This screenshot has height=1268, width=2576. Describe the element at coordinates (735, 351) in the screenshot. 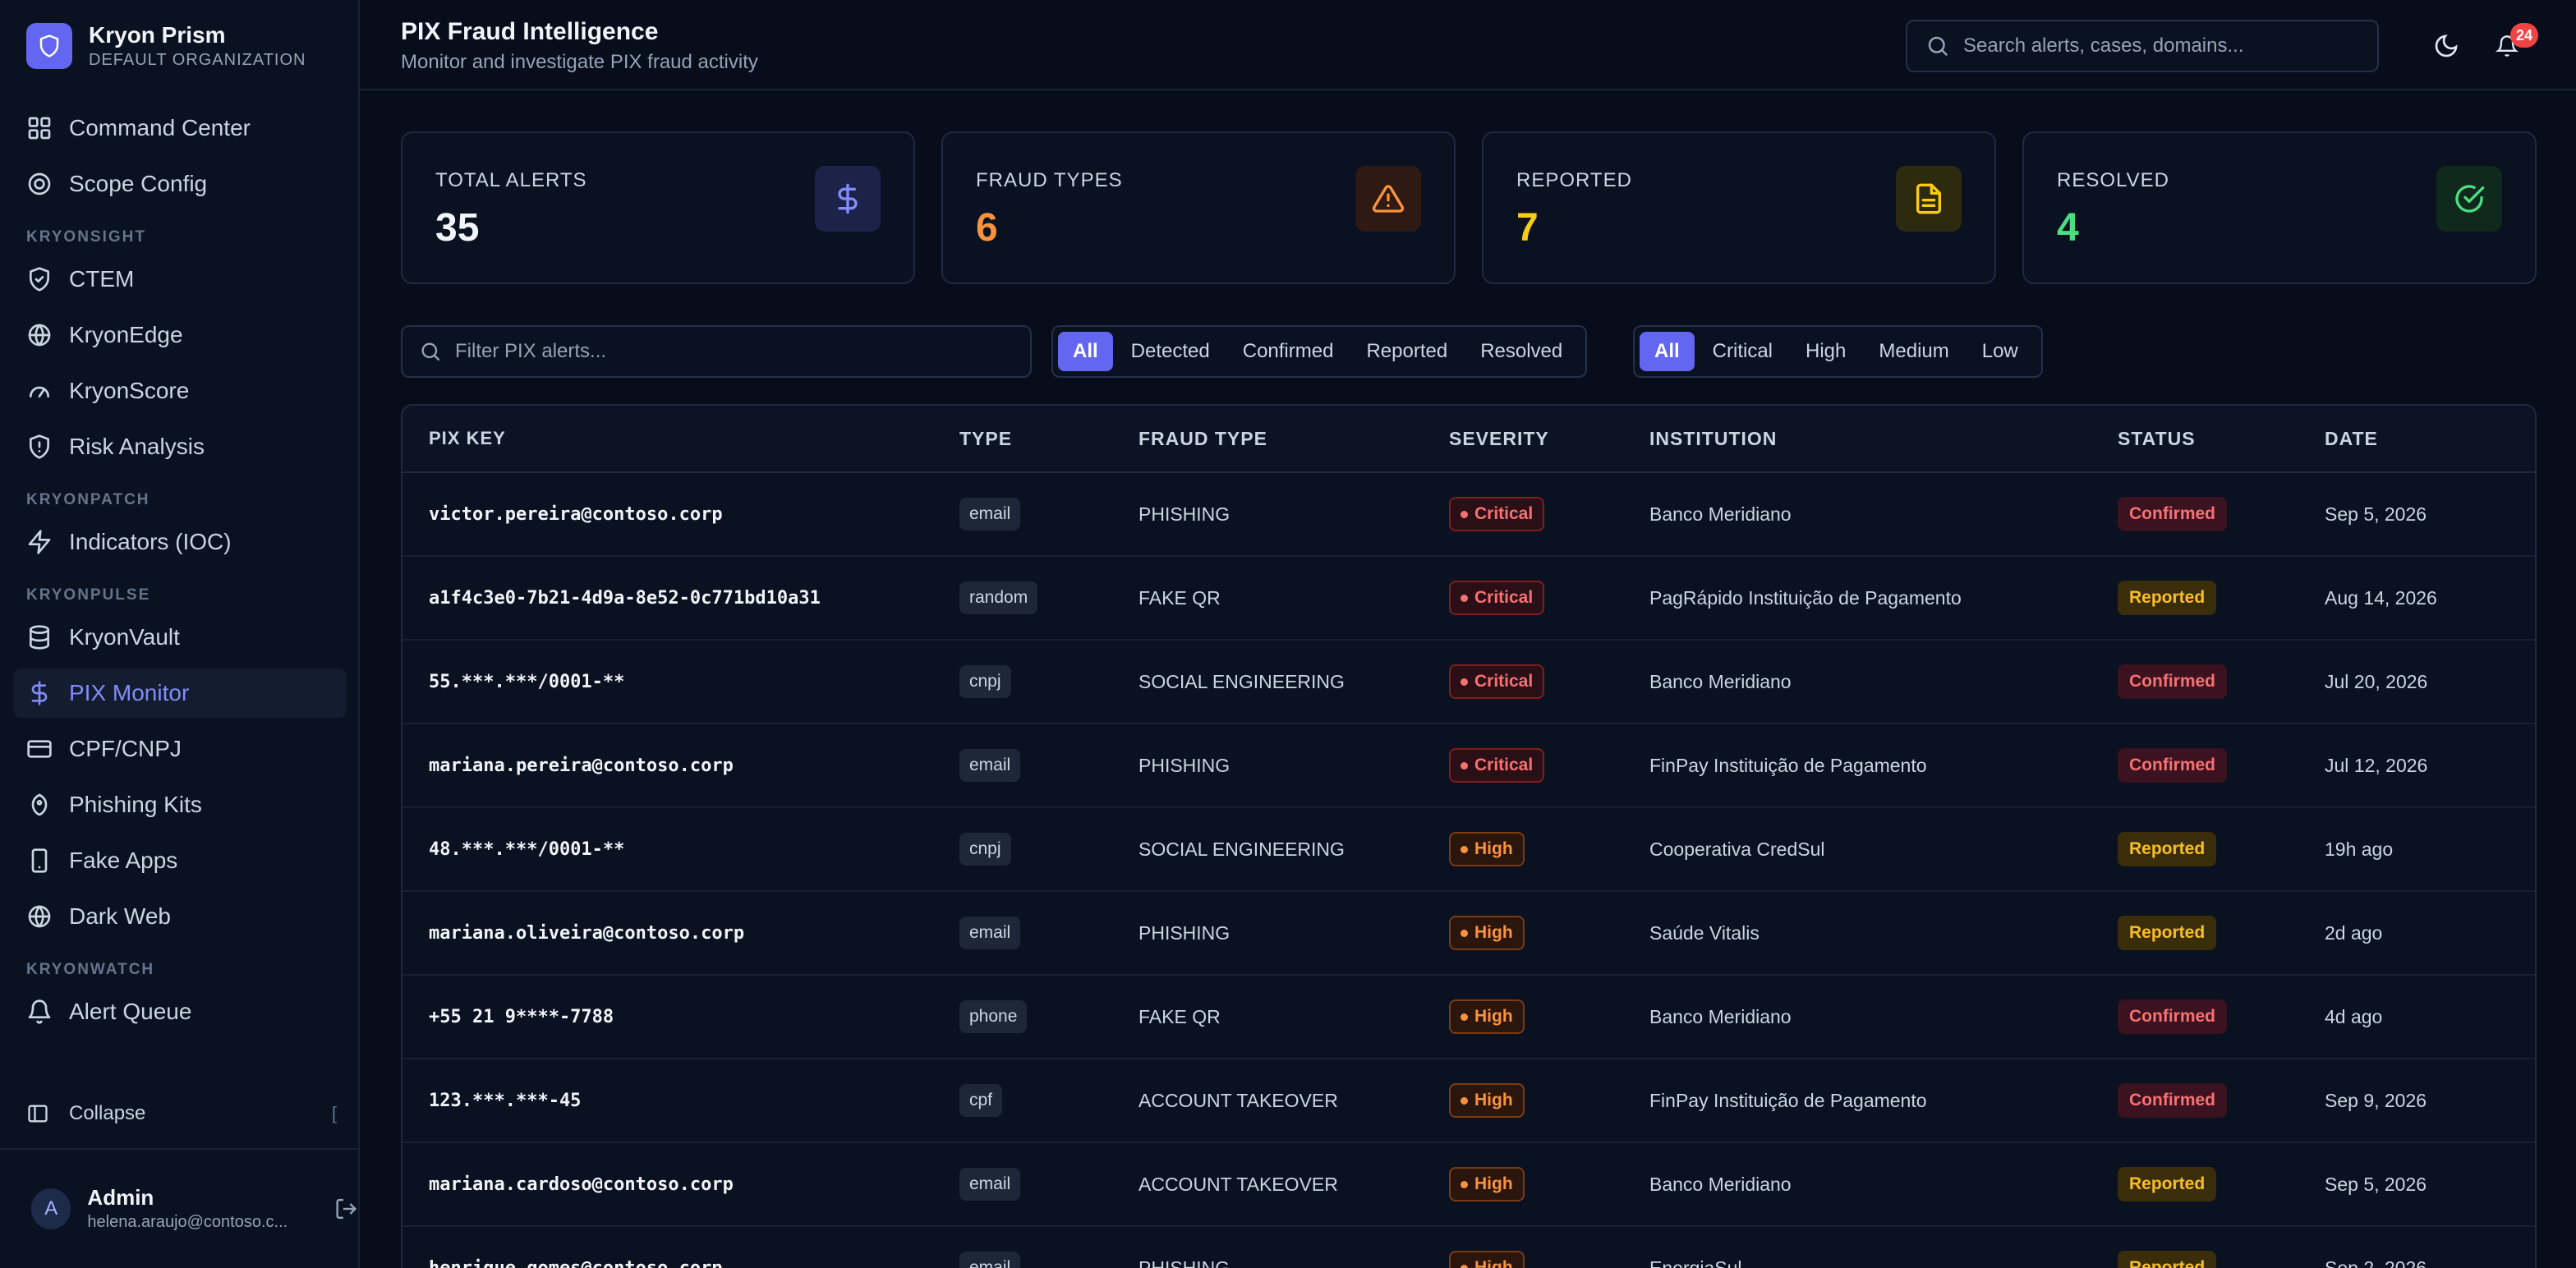

I see `alert-filter-input` at that location.